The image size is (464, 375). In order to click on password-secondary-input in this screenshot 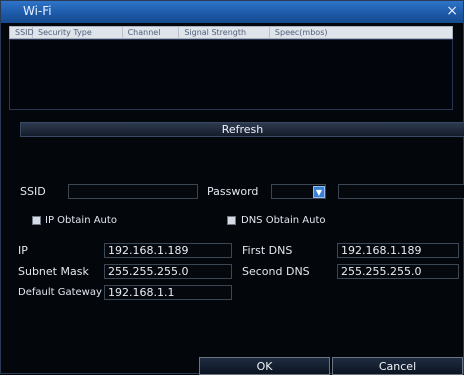, I will do `click(401, 191)`.